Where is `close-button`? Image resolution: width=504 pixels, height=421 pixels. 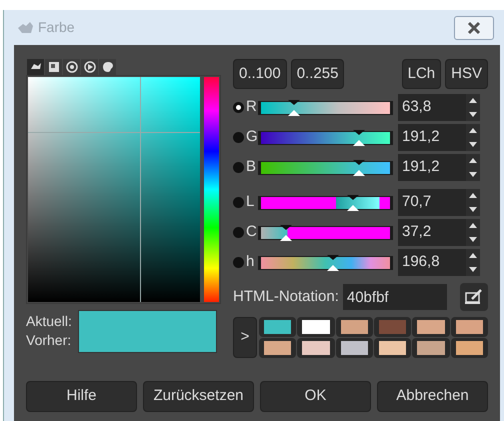
close-button is located at coordinates (474, 28).